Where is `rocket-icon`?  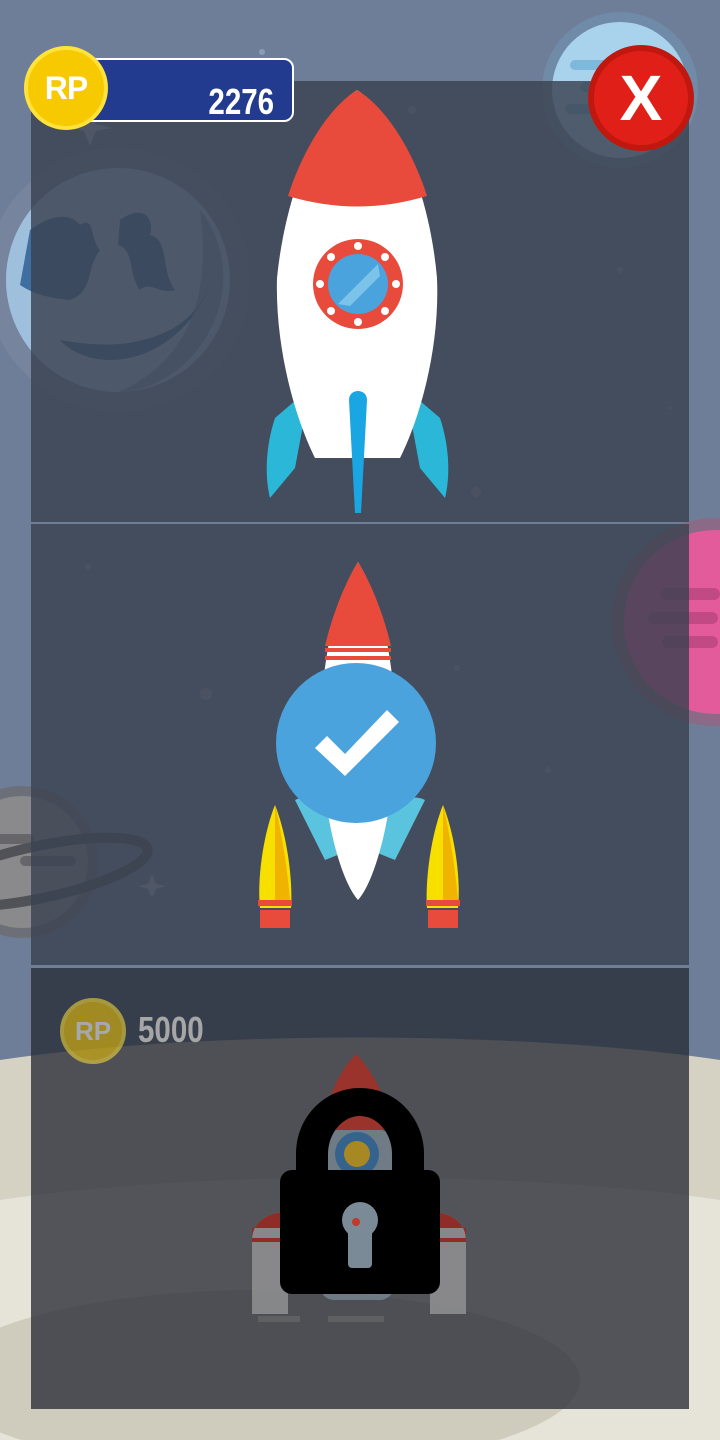 rocket-icon is located at coordinates (357, 301).